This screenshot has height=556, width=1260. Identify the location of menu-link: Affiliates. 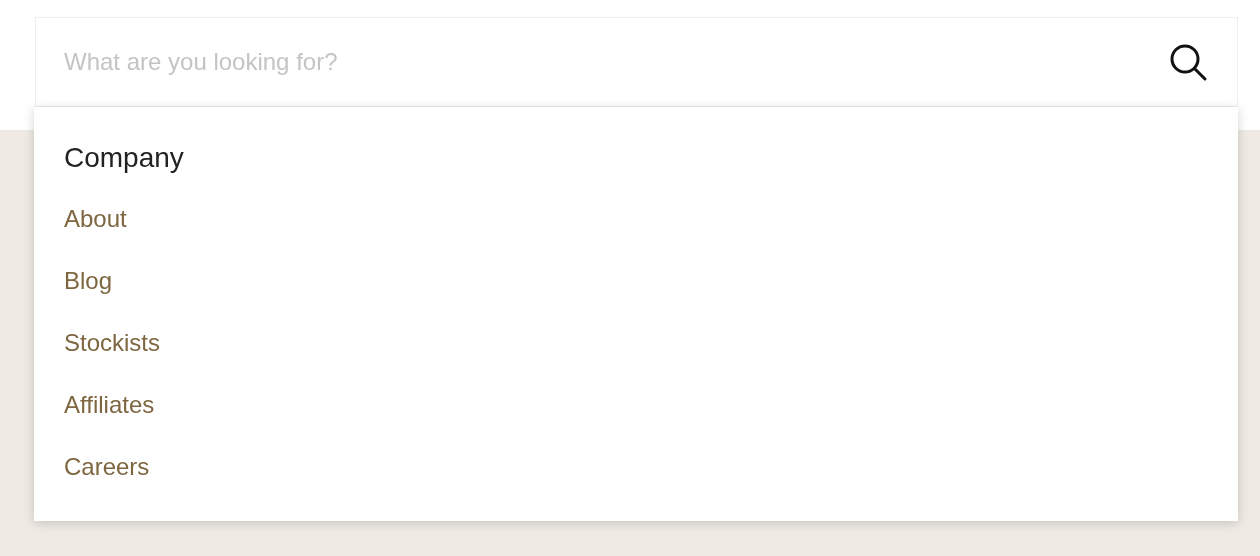
(109, 405).